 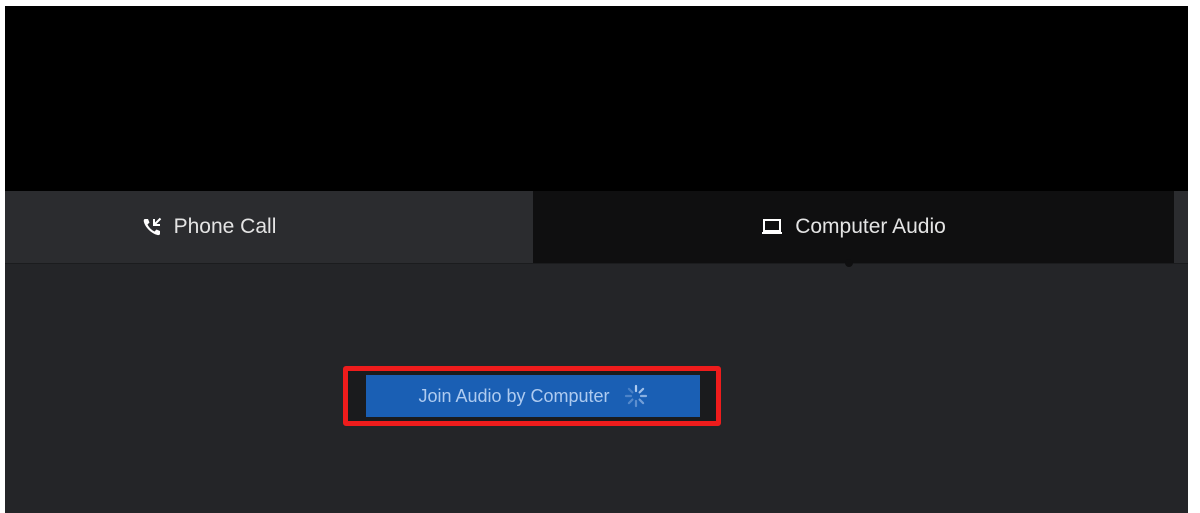 I want to click on join-button-label: Join Audio by Computer, so click(x=514, y=395).